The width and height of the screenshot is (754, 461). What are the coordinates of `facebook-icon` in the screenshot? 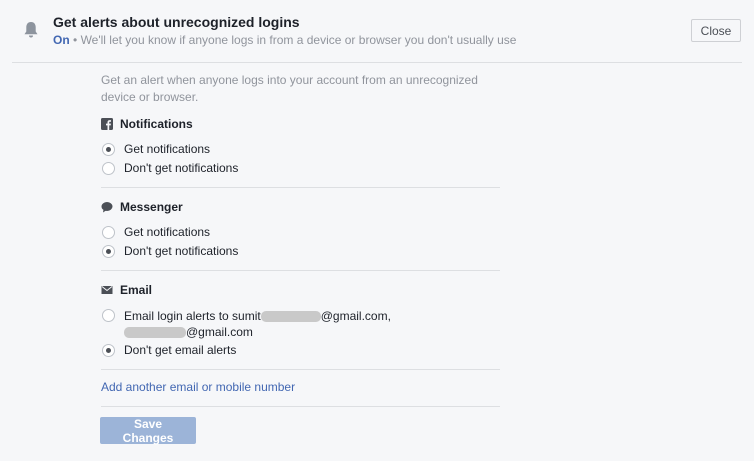 It's located at (107, 124).